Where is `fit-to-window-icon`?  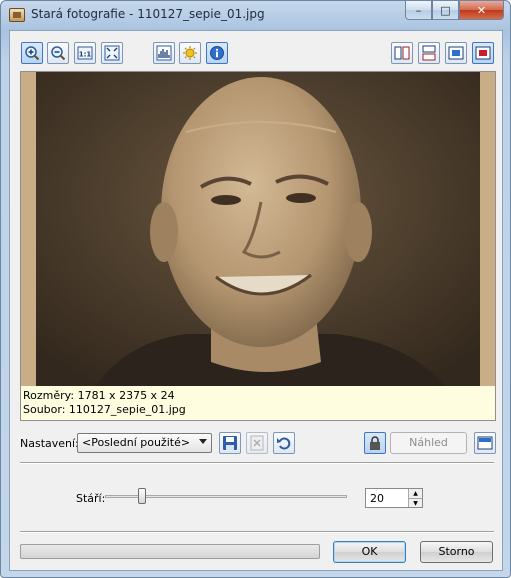
fit-to-window-icon is located at coordinates (112, 53).